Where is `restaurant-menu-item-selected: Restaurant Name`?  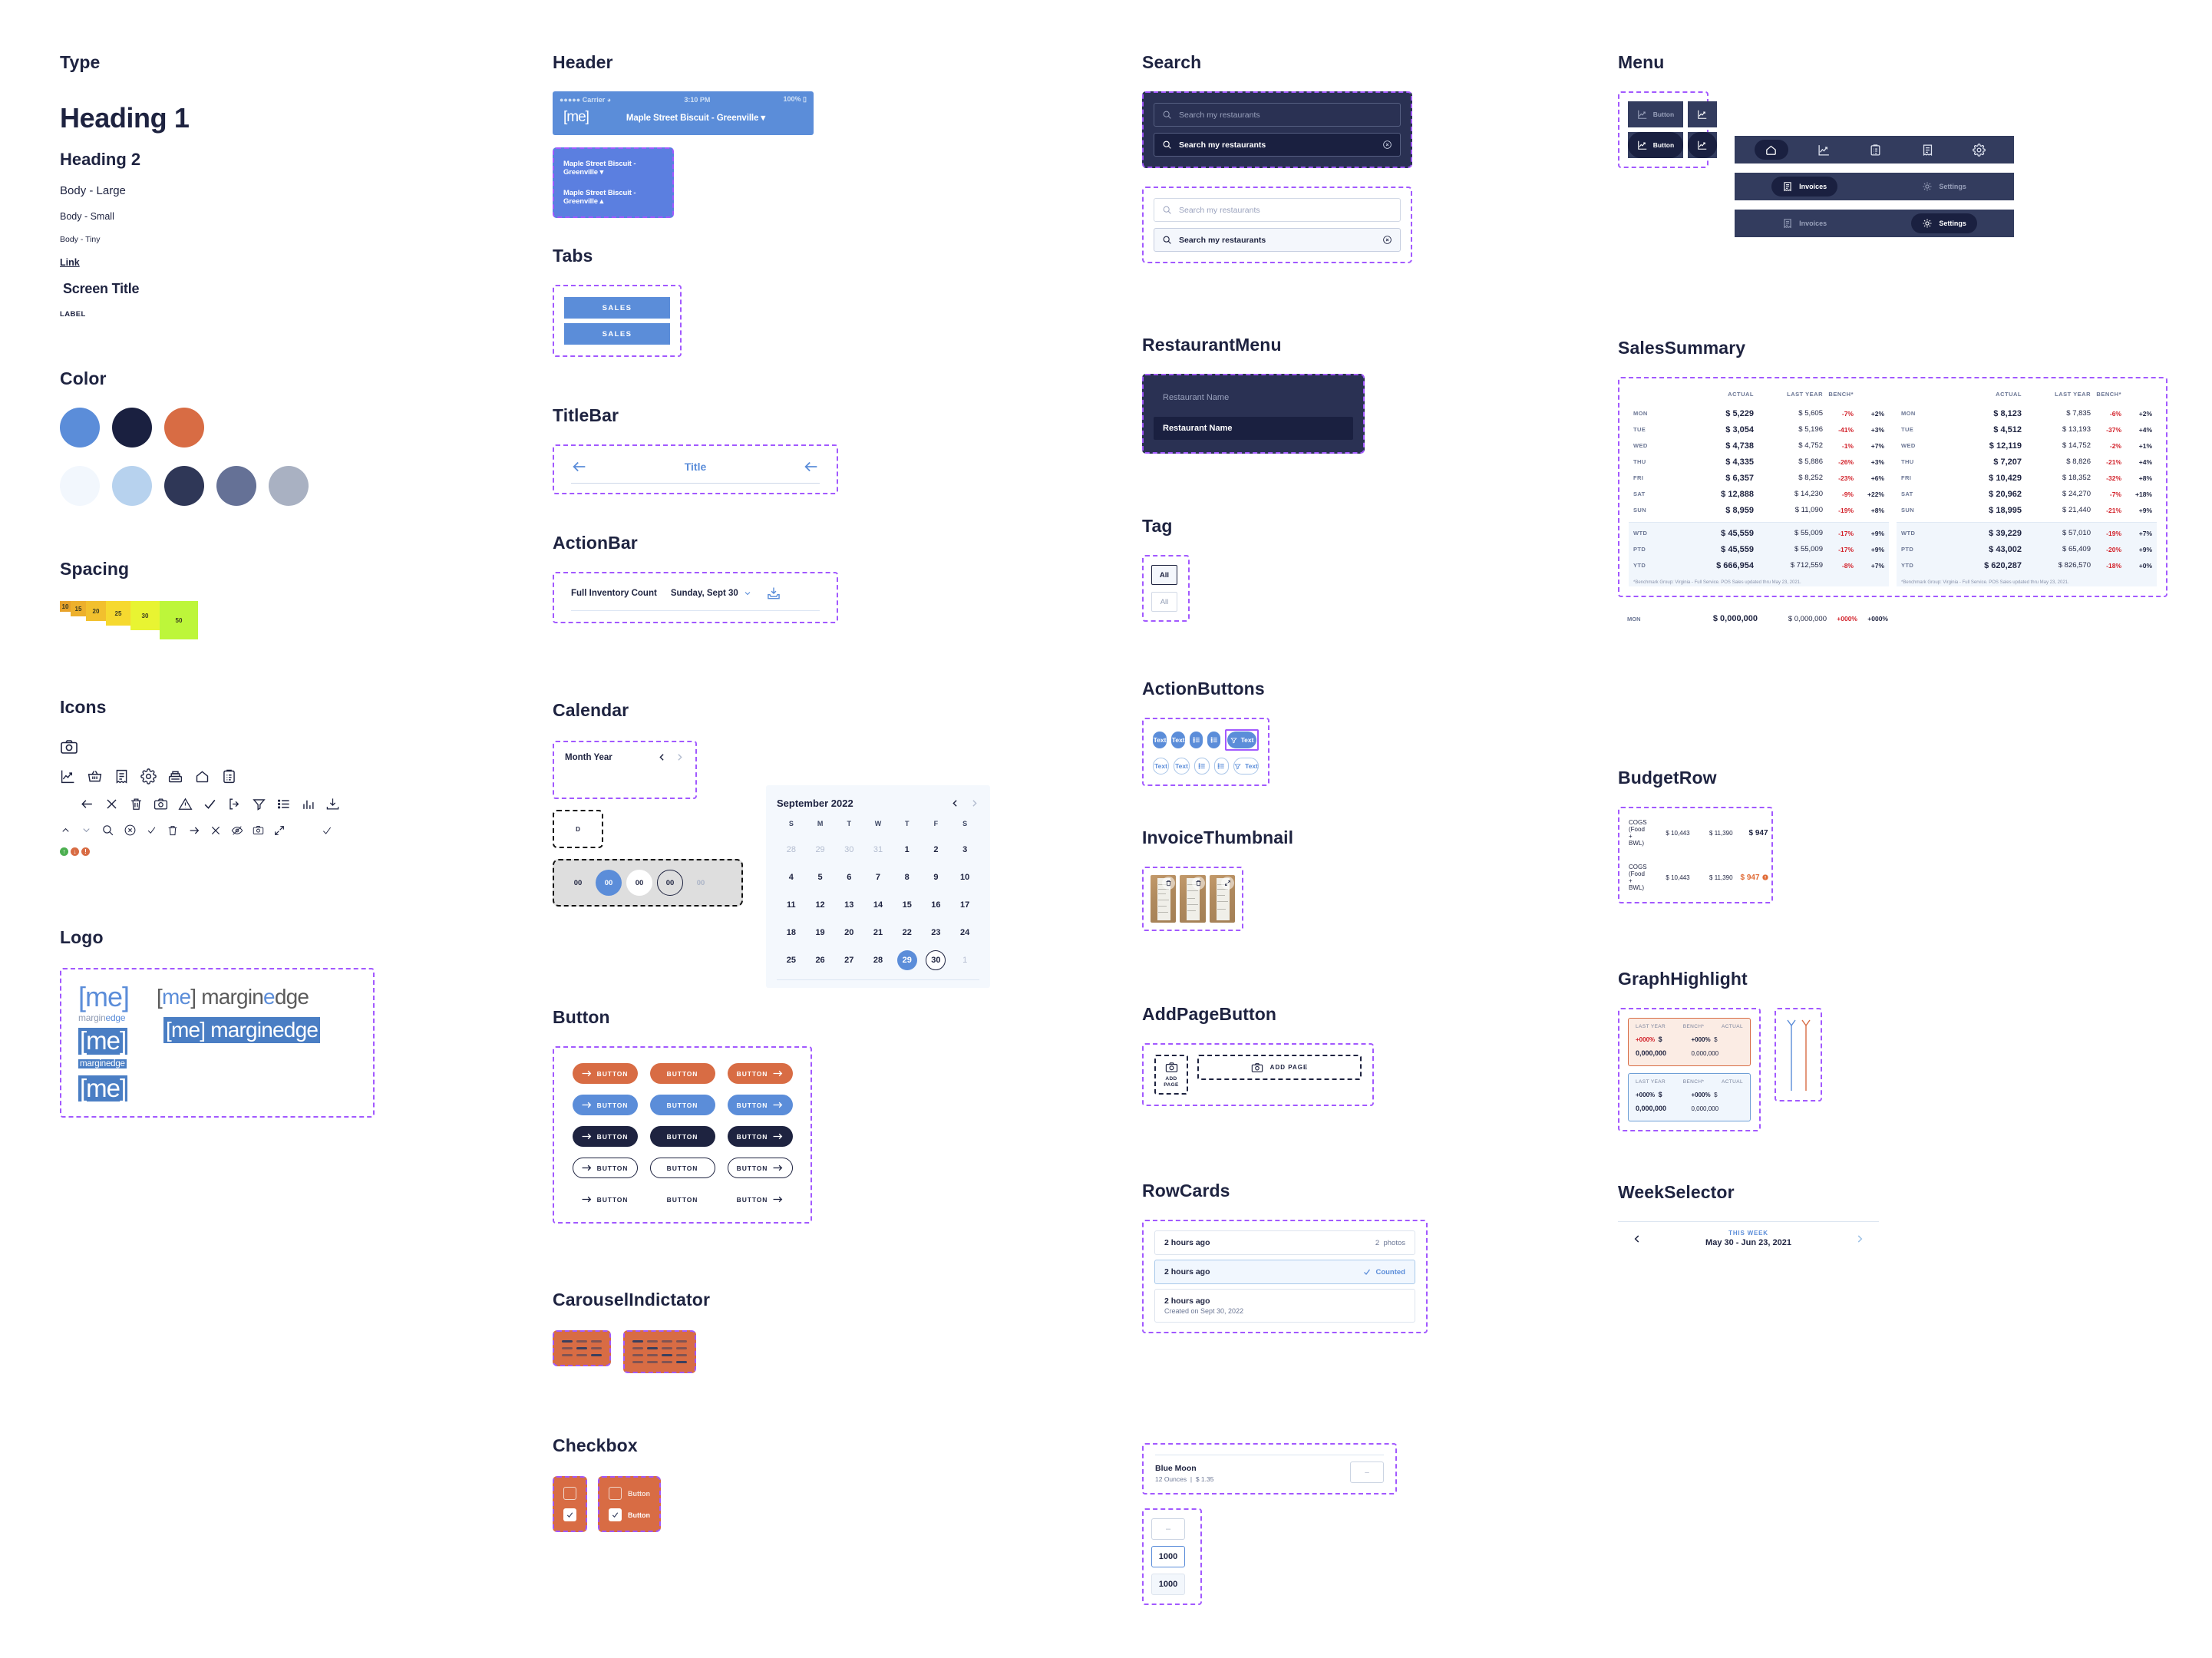 restaurant-menu-item-selected: Restaurant Name is located at coordinates (1253, 428).